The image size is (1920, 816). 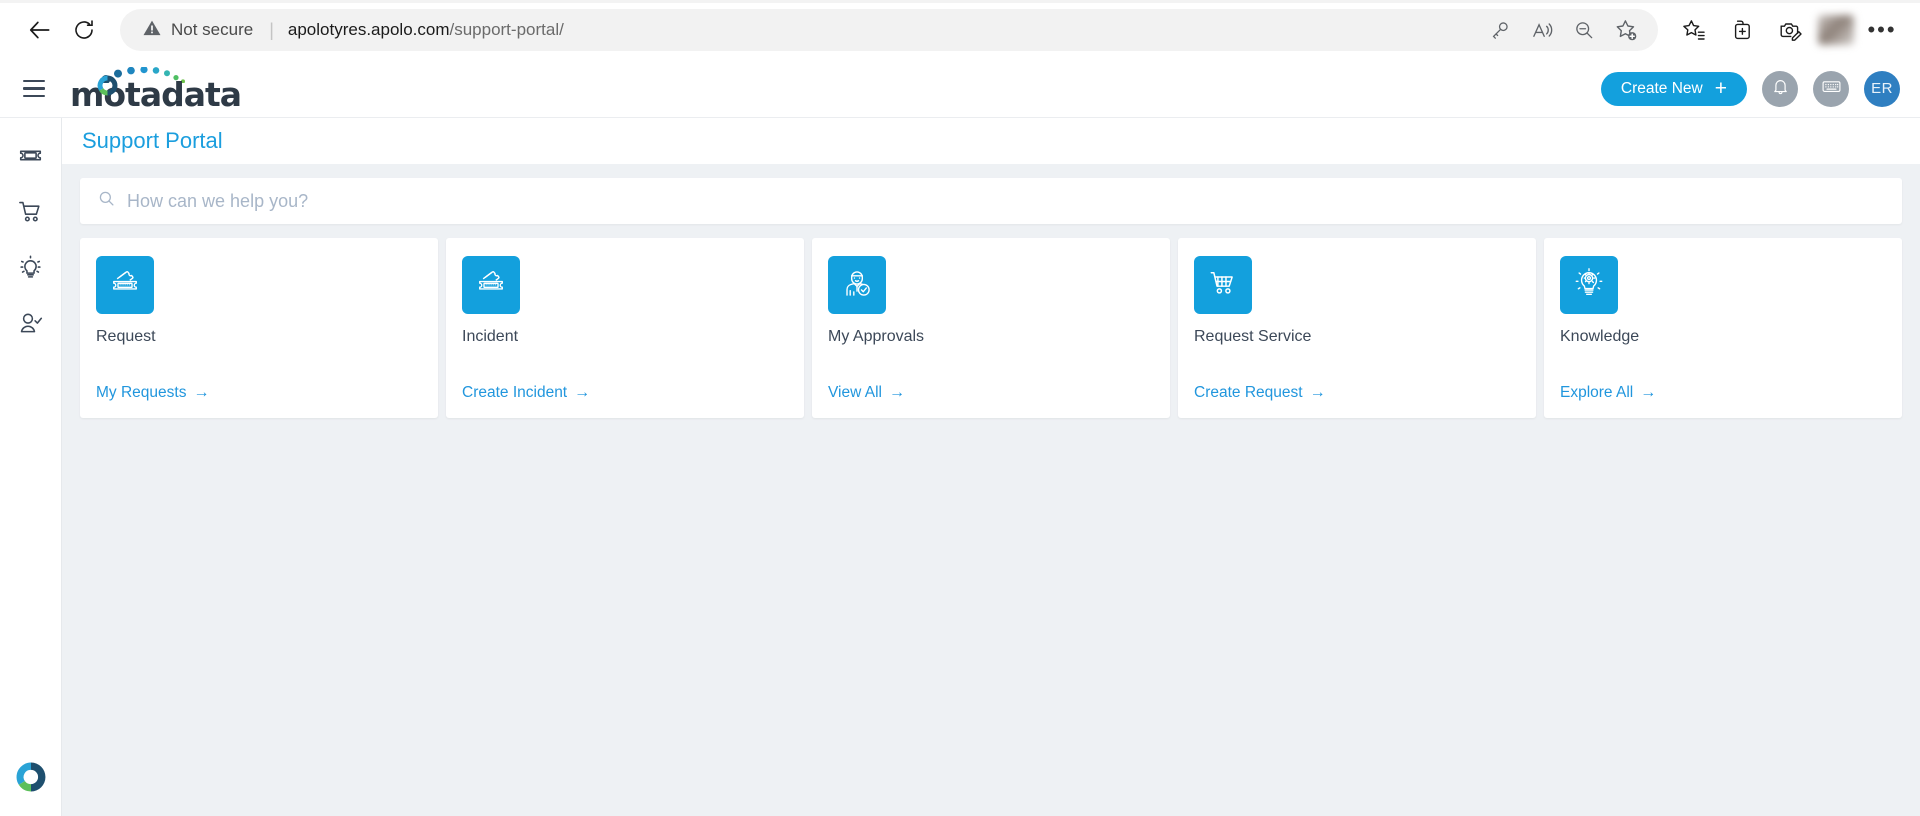 I want to click on addressbar-actions, so click(x=1563, y=30).